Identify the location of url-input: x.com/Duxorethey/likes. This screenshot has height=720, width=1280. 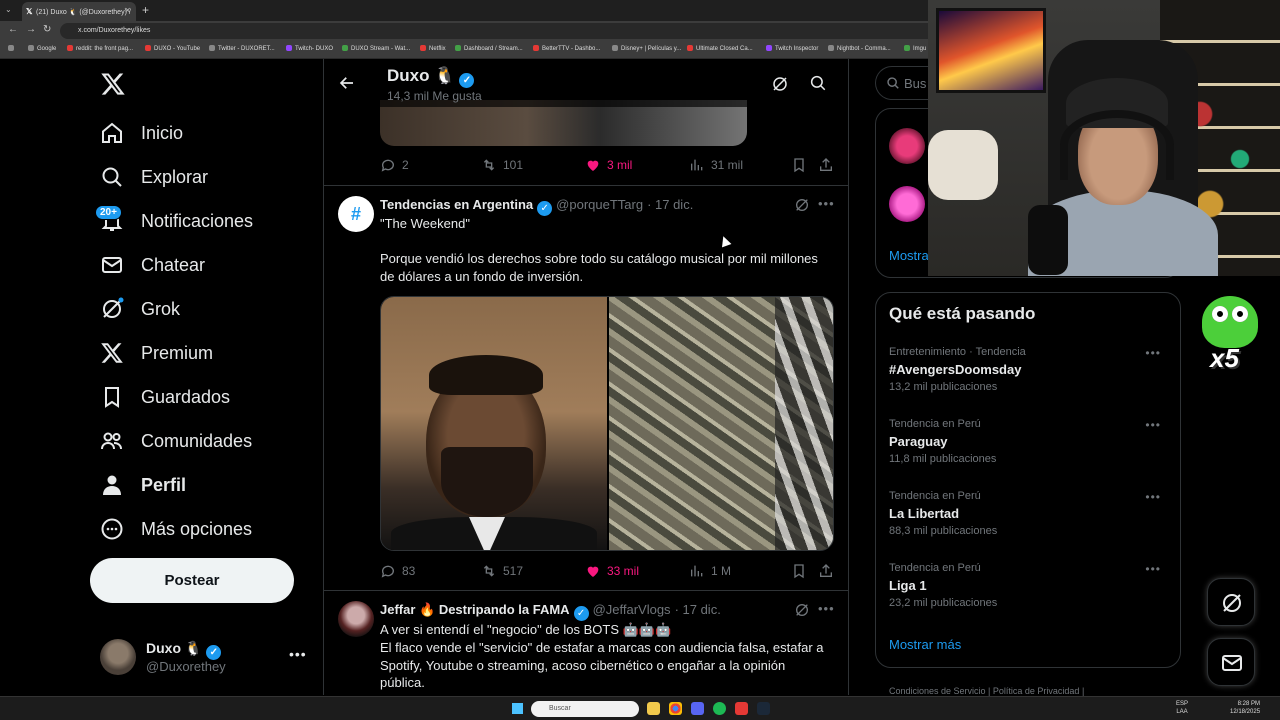
(500, 31).